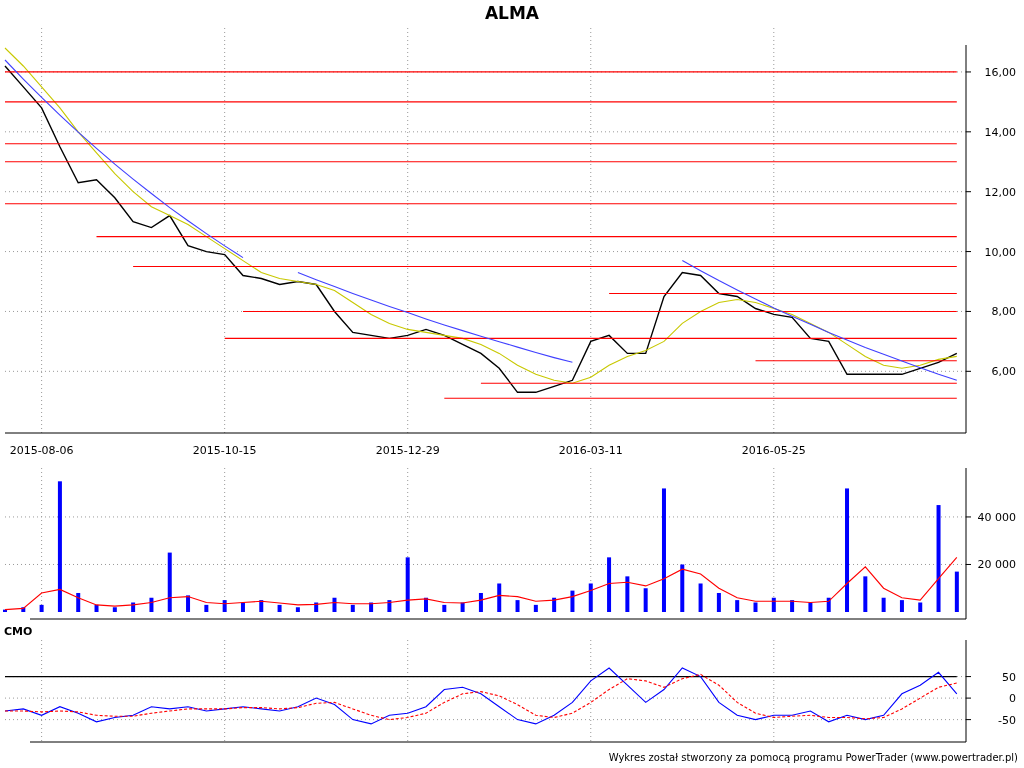 The image size is (1024, 768). What do you see at coordinates (407, 450) in the screenshot?
I see `date-label: 2015-12-29` at bounding box center [407, 450].